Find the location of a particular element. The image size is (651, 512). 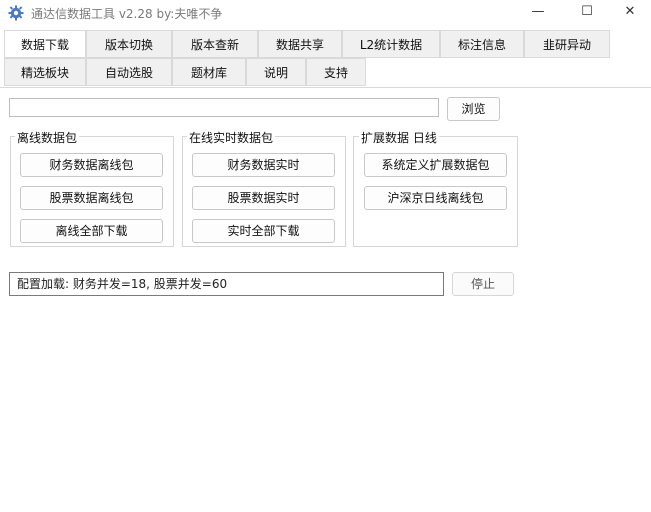

system-extended-button: 系统定义扩展数据包 is located at coordinates (435, 165).